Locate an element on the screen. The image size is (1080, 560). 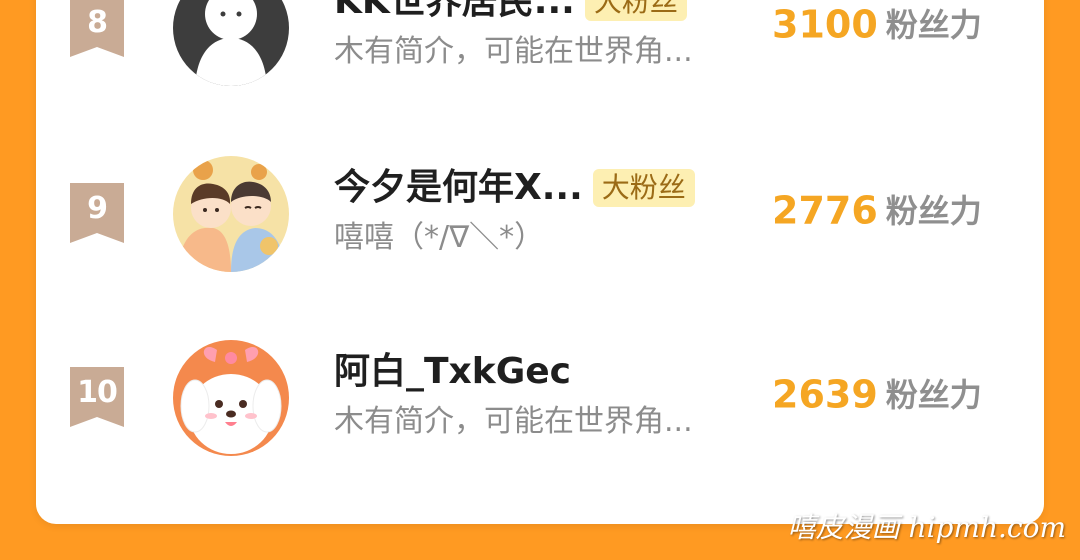
user-name-line: 今夕是何年X... 大粉丝 is located at coordinates (514, 188).